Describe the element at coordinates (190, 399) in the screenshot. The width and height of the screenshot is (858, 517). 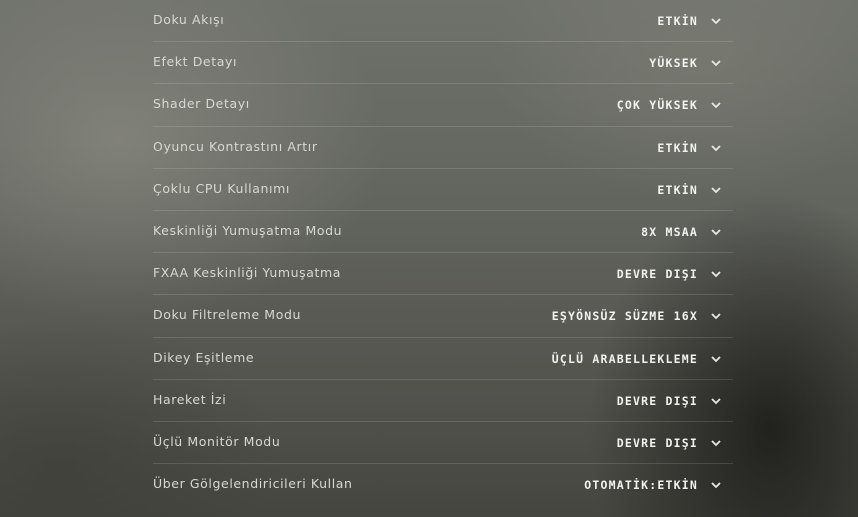
I see `setting-label: Hareket İzi` at that location.